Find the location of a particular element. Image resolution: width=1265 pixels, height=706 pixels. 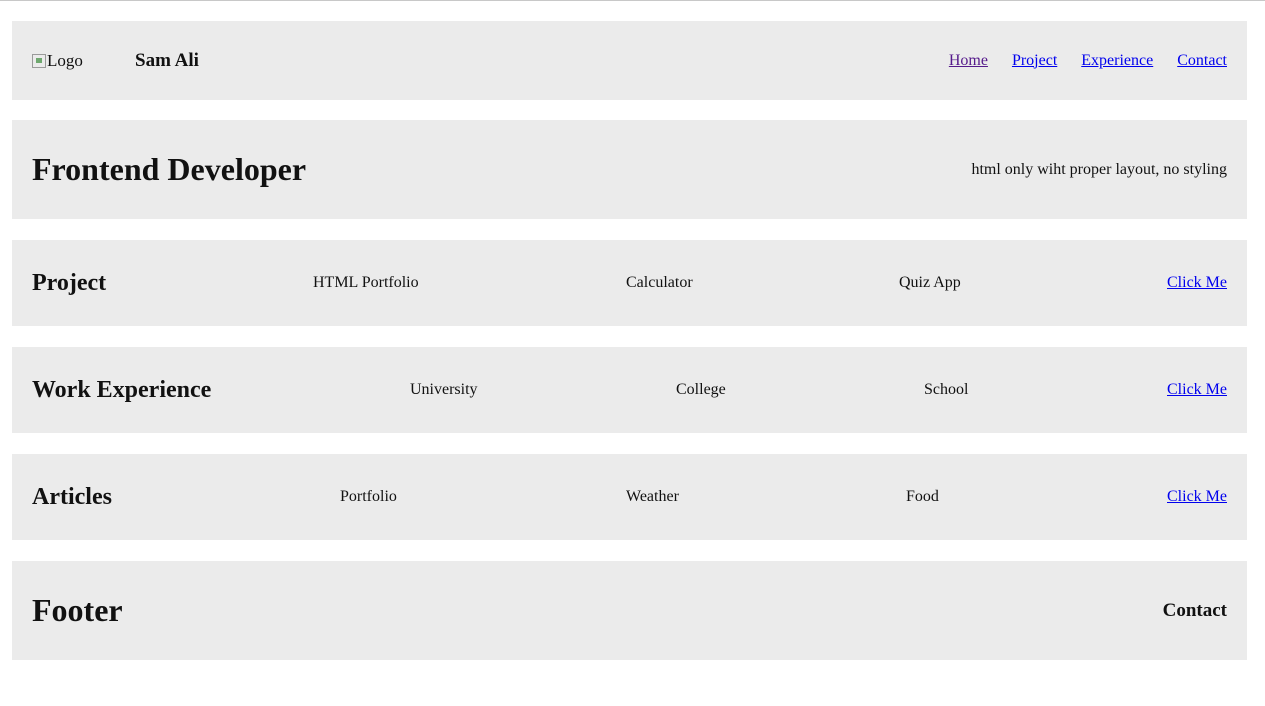

project-item: Calculator is located at coordinates (659, 282).